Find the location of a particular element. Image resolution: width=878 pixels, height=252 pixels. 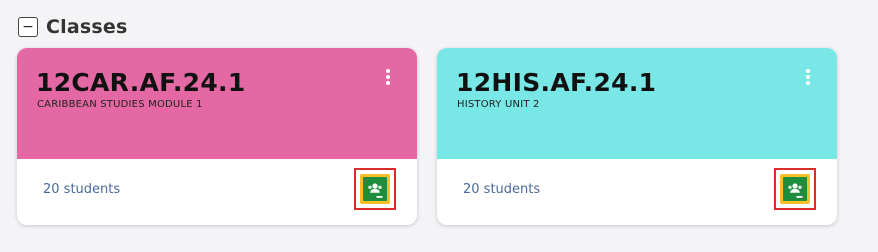

classes-section-header: − Classes is located at coordinates (73, 27).